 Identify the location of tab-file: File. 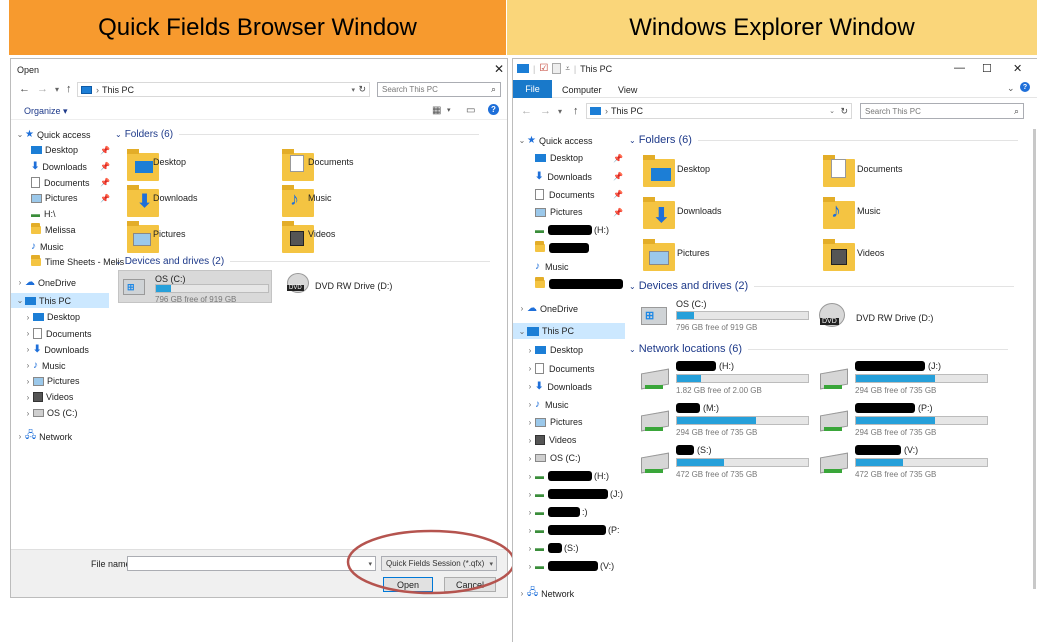
(532, 89).